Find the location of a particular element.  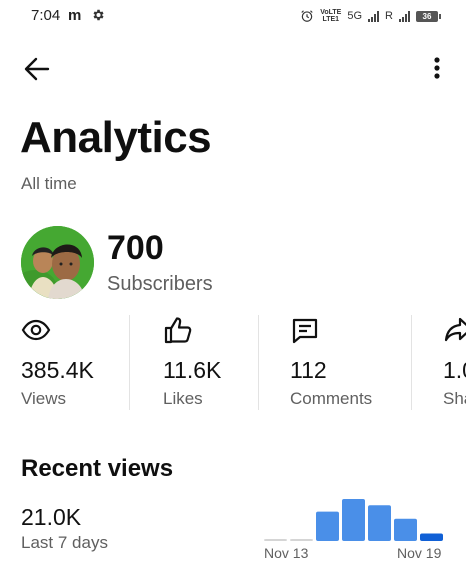

status-time: 7:04 is located at coordinates (46, 15).